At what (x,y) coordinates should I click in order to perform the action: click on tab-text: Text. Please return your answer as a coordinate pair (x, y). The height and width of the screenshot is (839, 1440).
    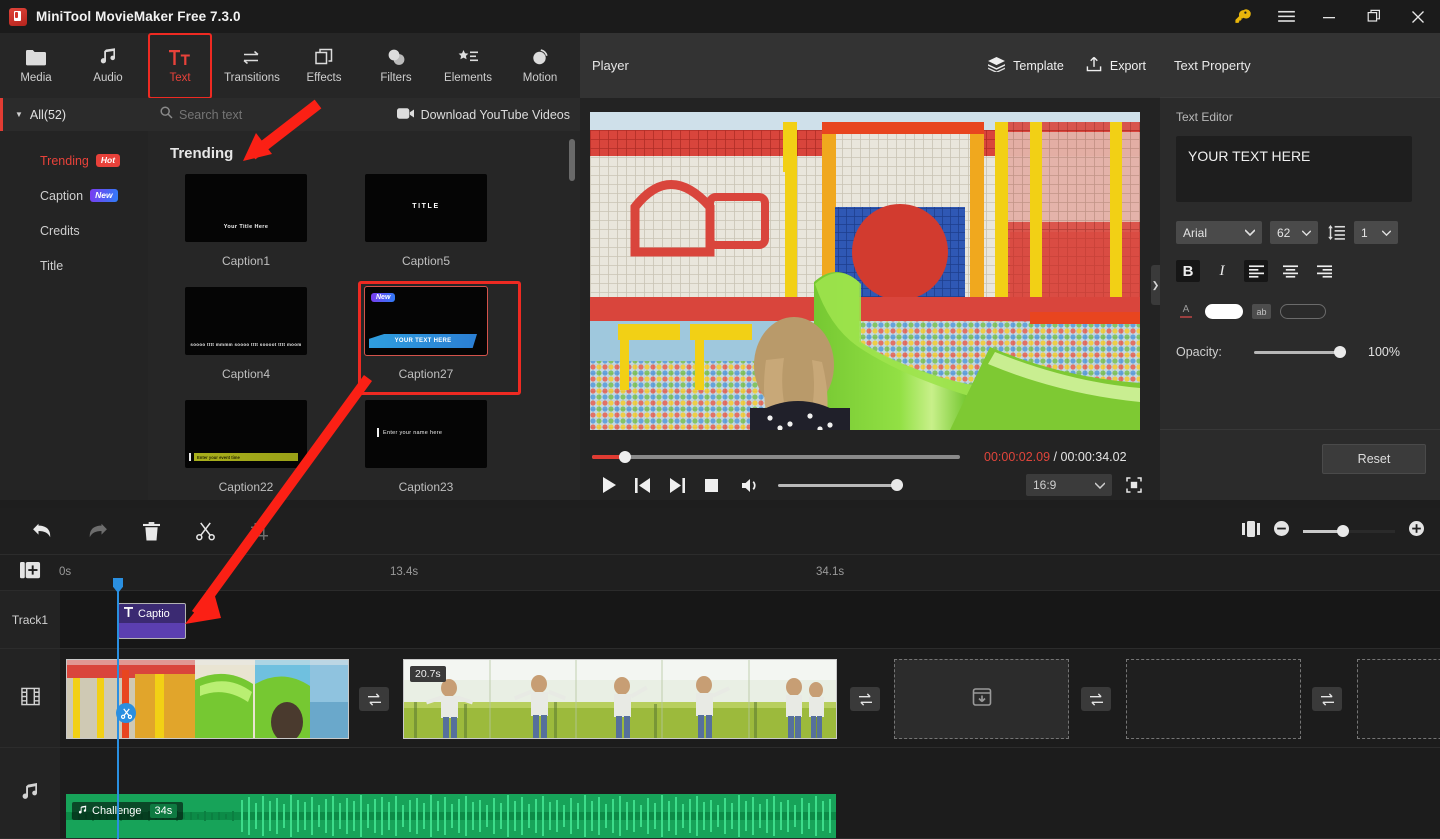
    Looking at the image, I should click on (180, 65).